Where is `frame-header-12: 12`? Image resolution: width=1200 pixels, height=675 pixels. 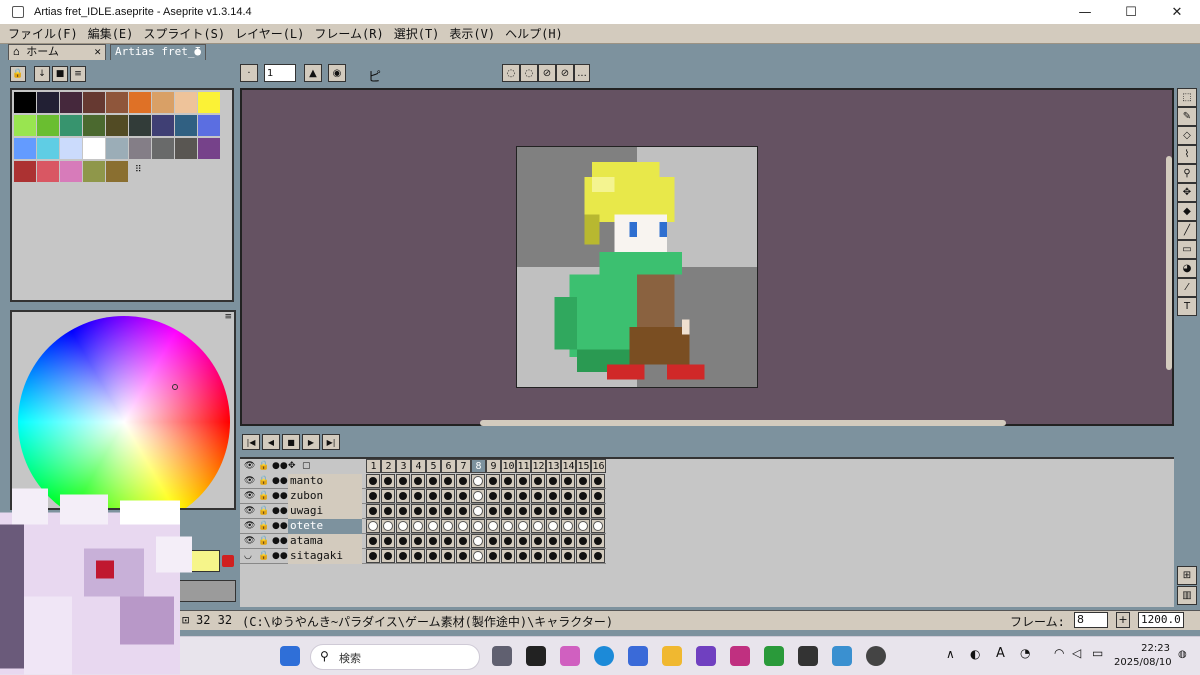 frame-header-12: 12 is located at coordinates (538, 466).